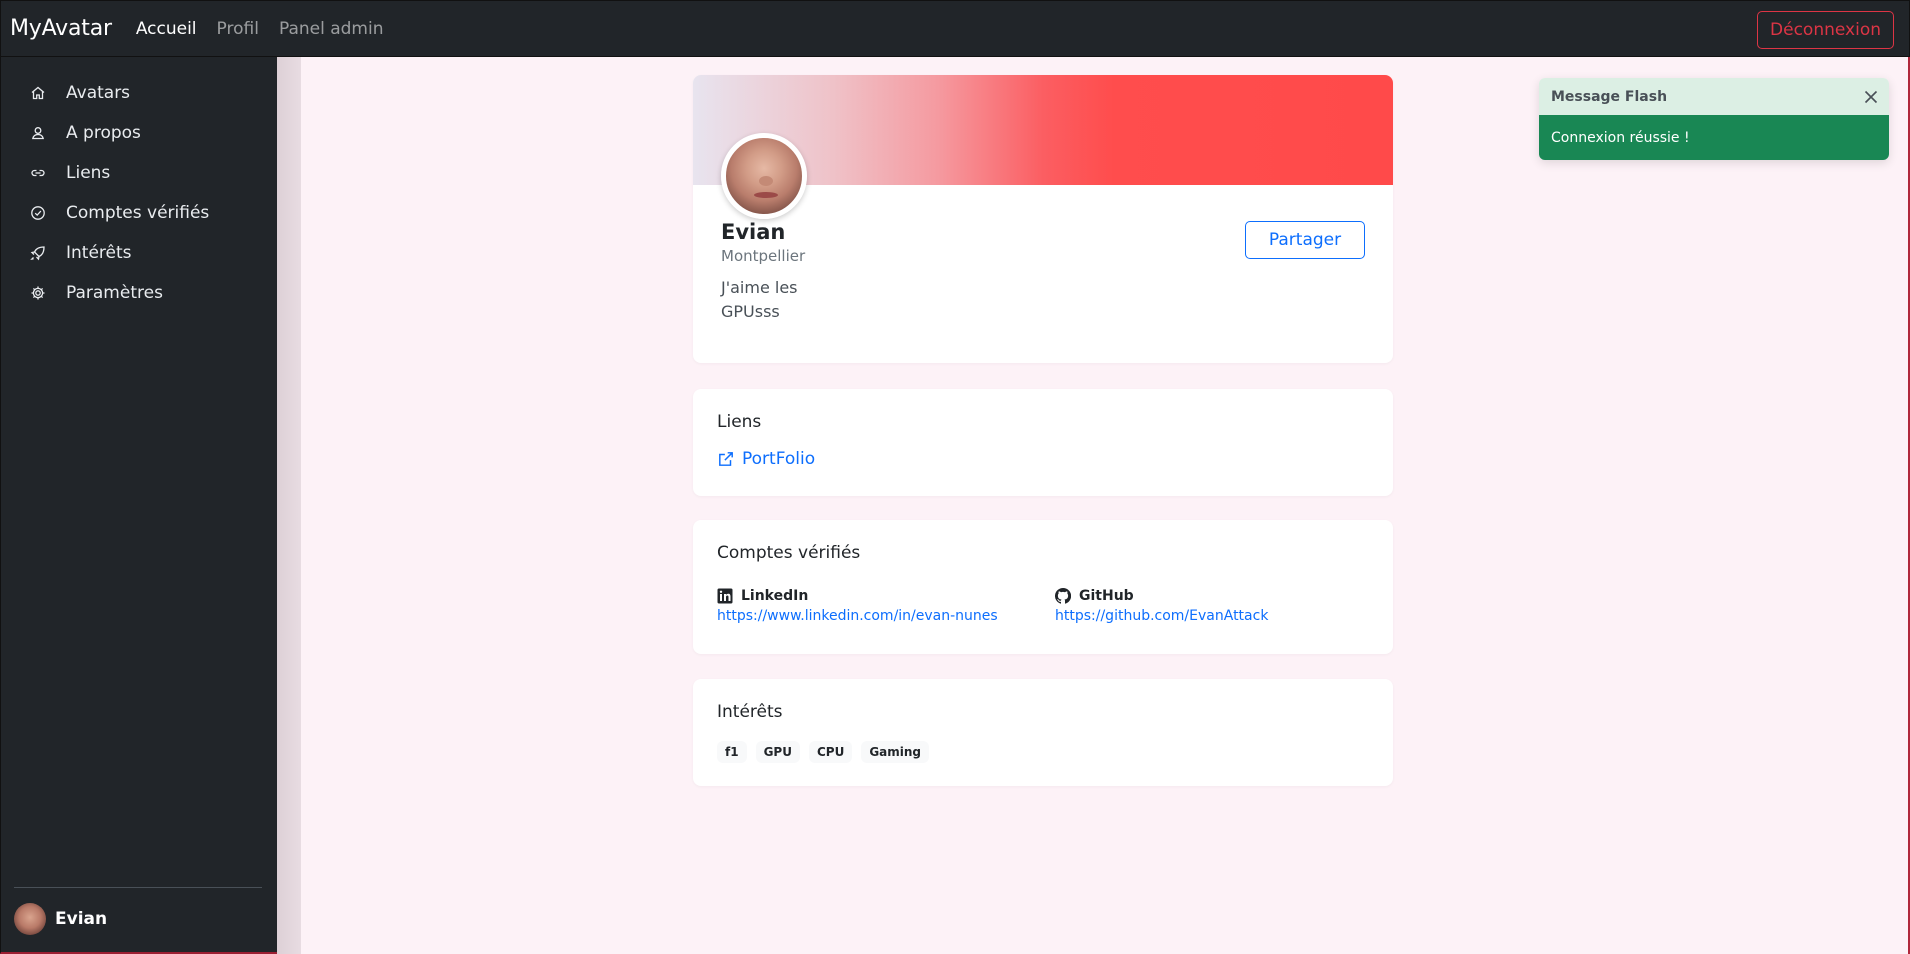  I want to click on sidebar-item-label: Comptes vérifiés, so click(138, 213).